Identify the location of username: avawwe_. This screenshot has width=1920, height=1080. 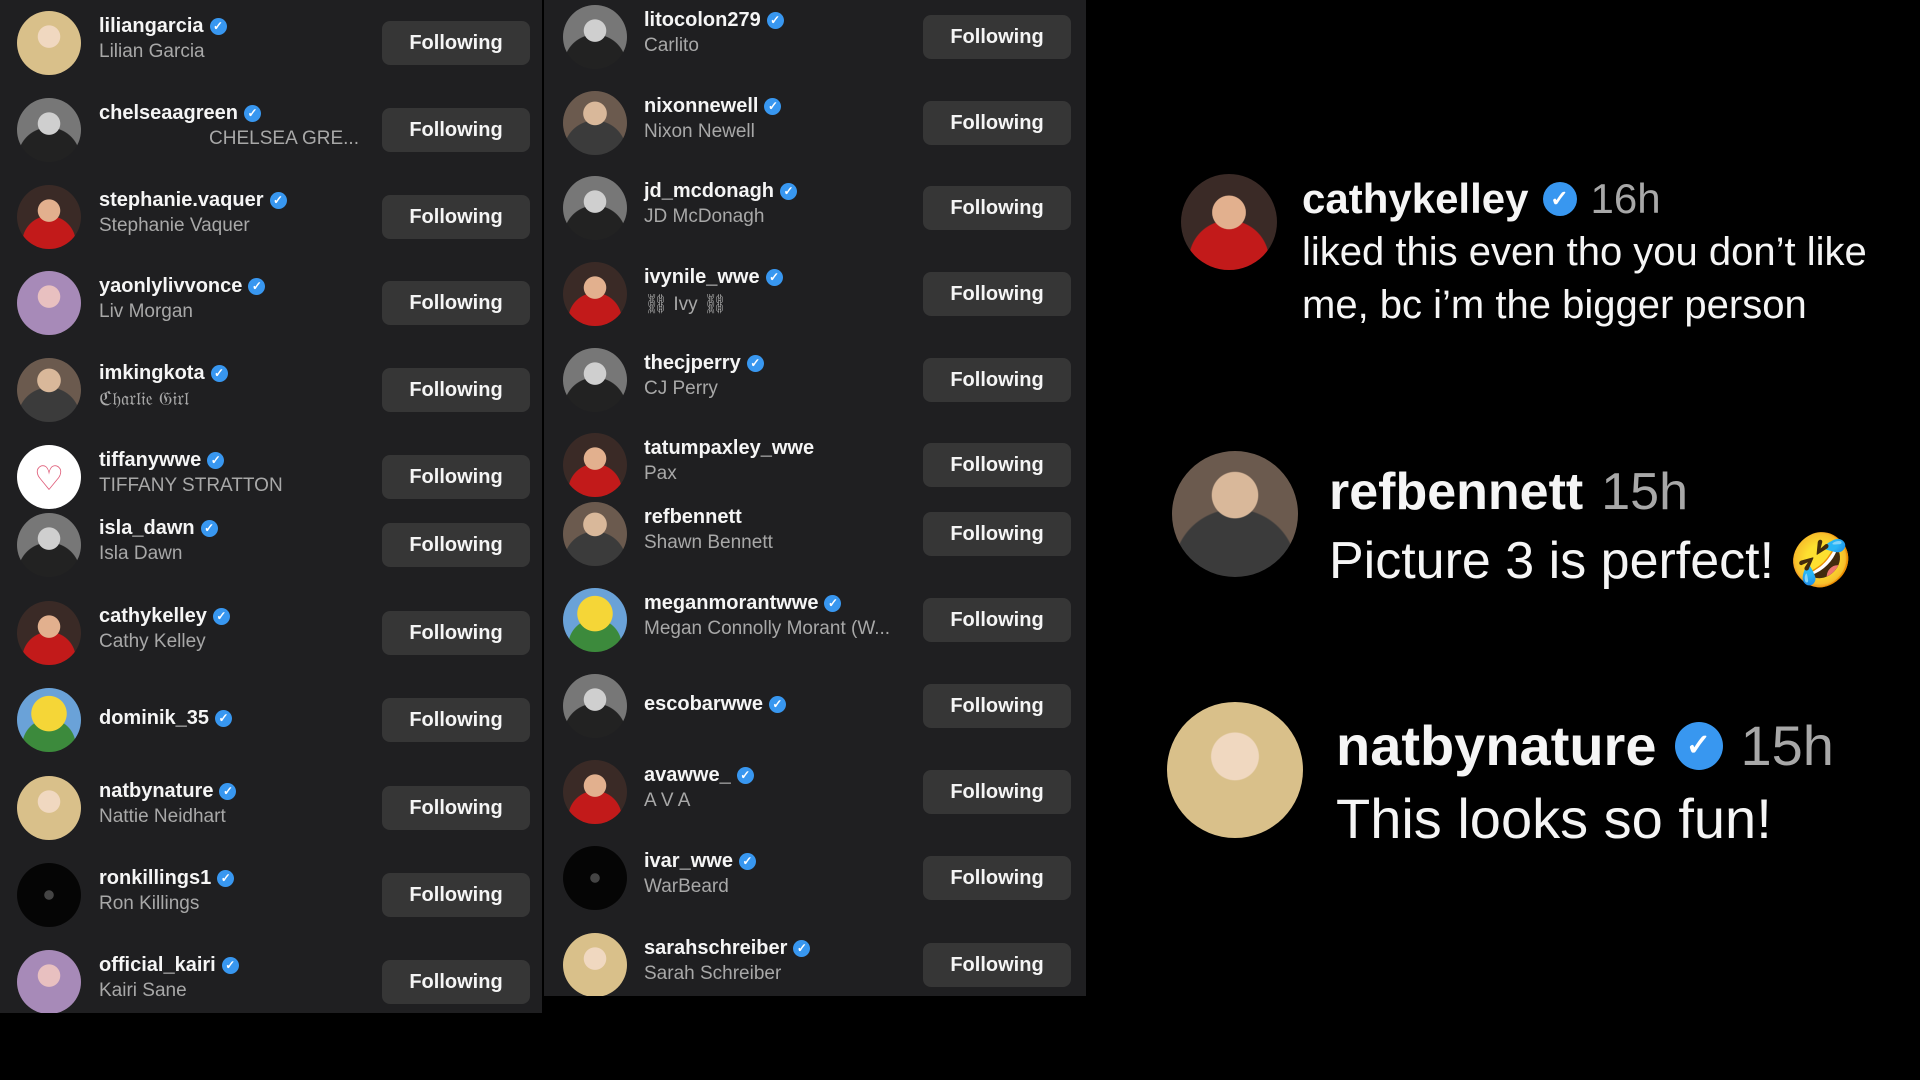
(687, 775).